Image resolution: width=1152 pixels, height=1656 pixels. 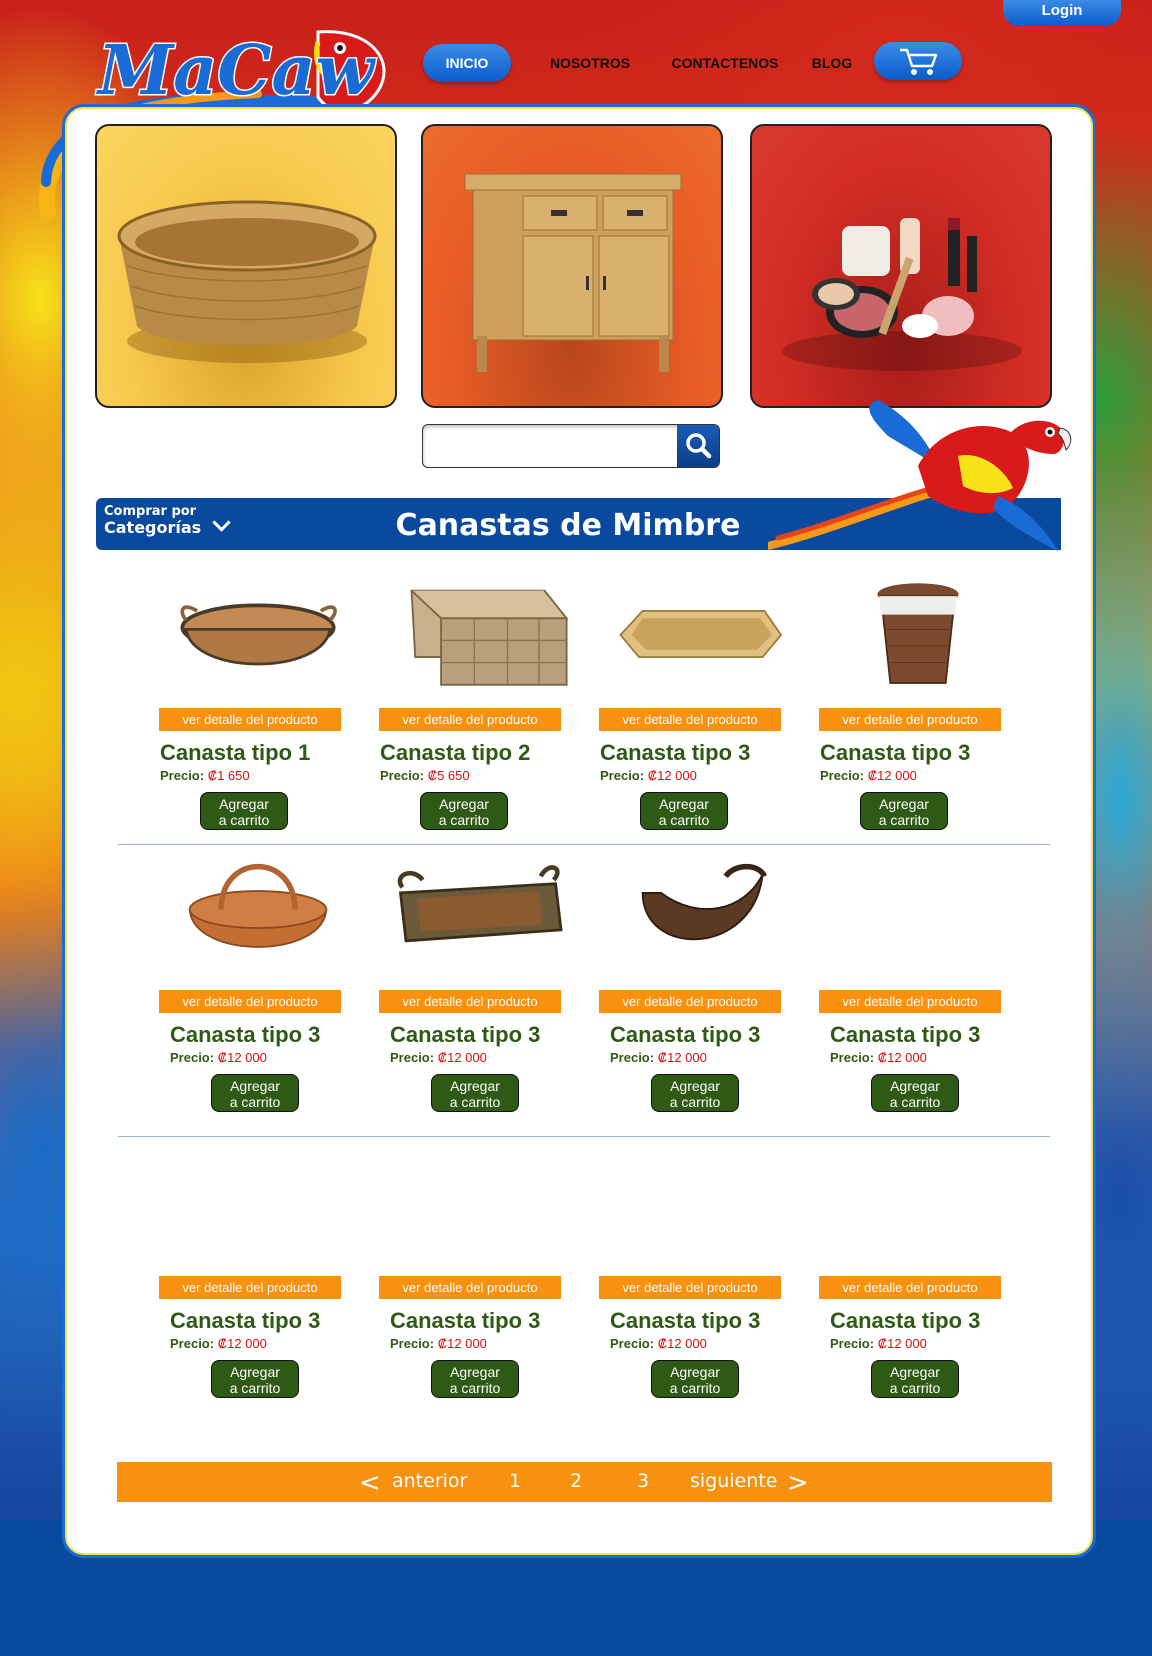 I want to click on search-input, so click(x=552, y=446).